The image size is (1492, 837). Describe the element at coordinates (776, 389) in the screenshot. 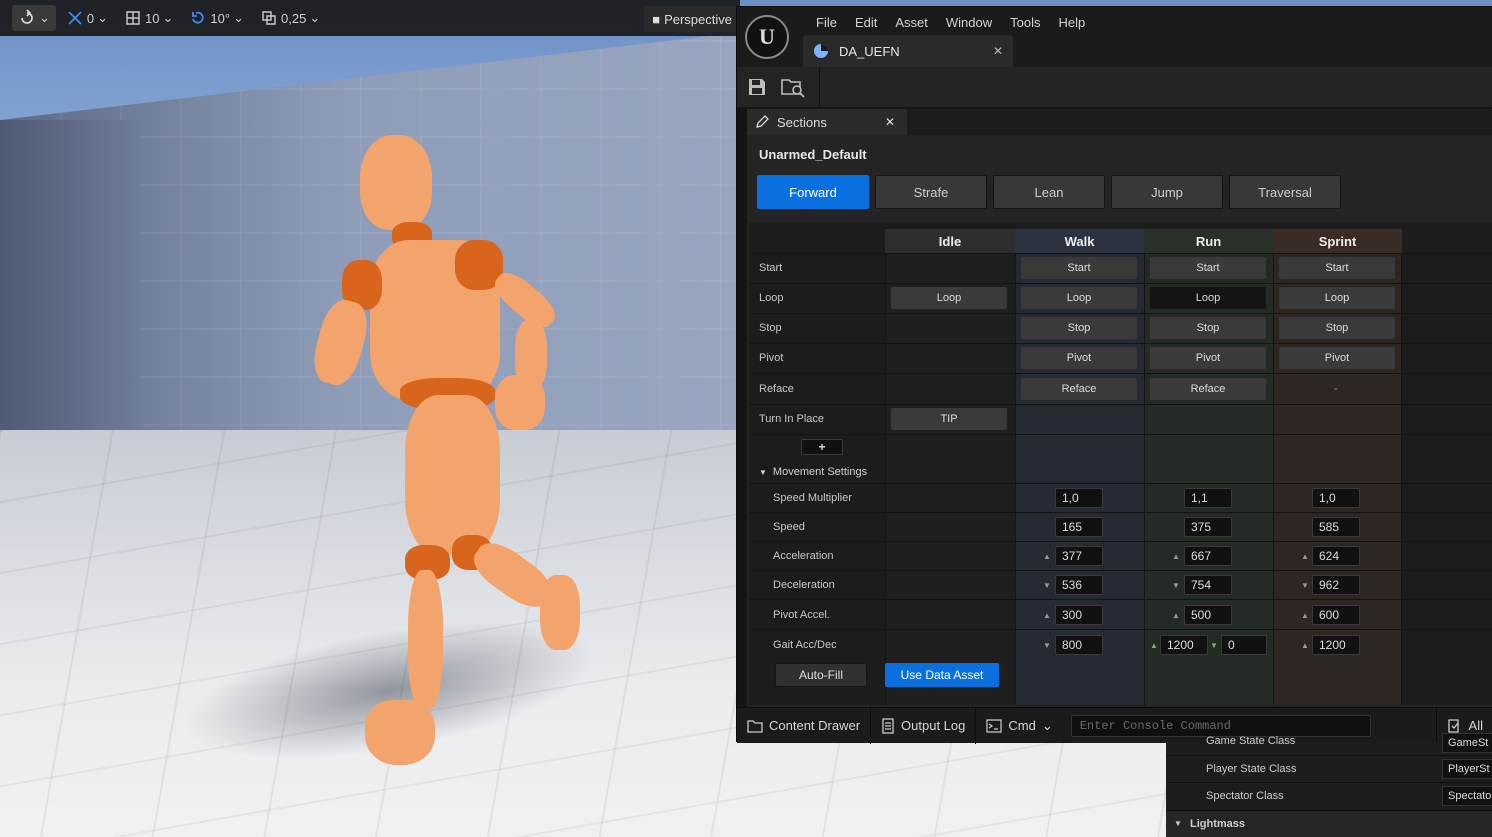

I see `row-label: Reface` at that location.